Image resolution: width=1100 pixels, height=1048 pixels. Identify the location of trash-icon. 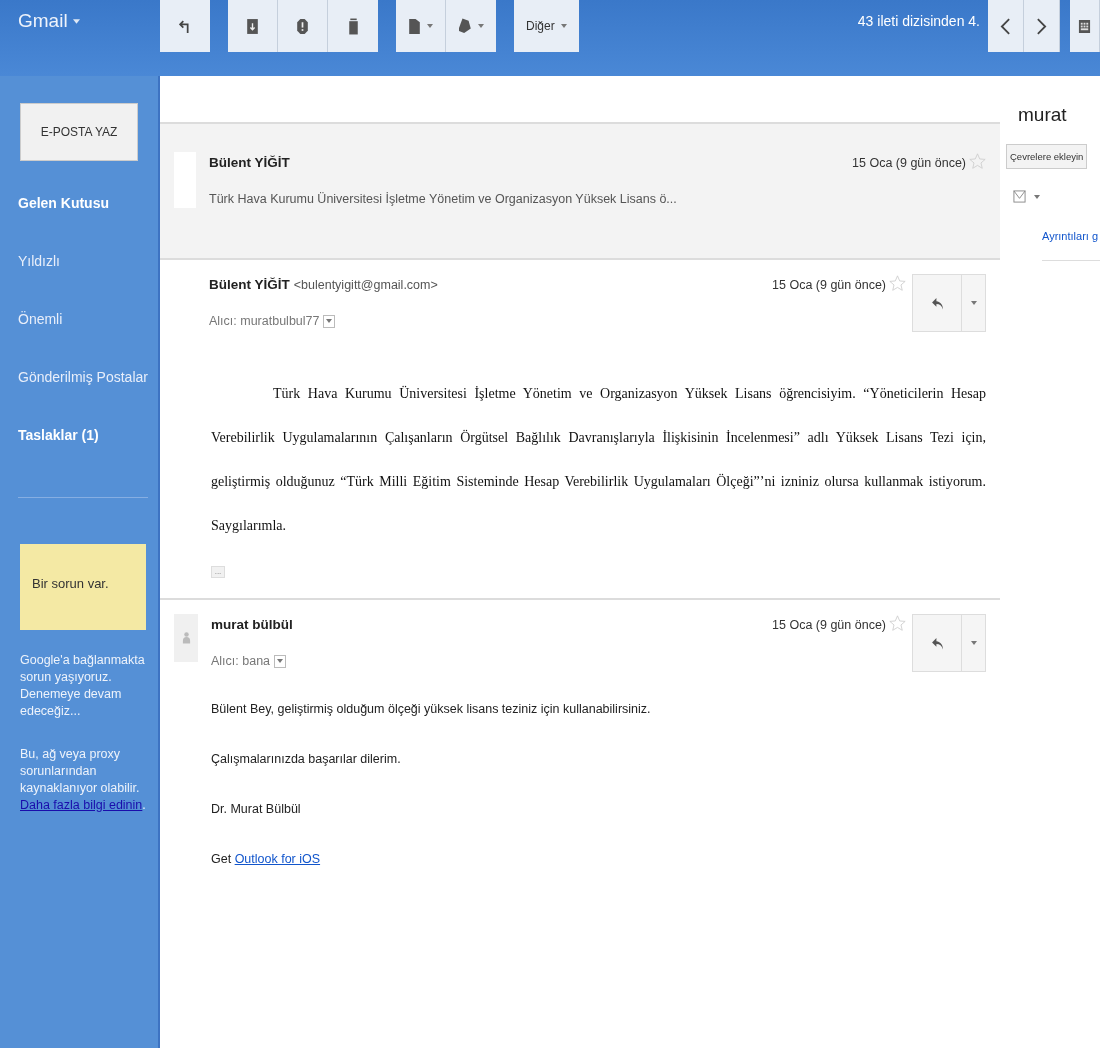
(353, 26).